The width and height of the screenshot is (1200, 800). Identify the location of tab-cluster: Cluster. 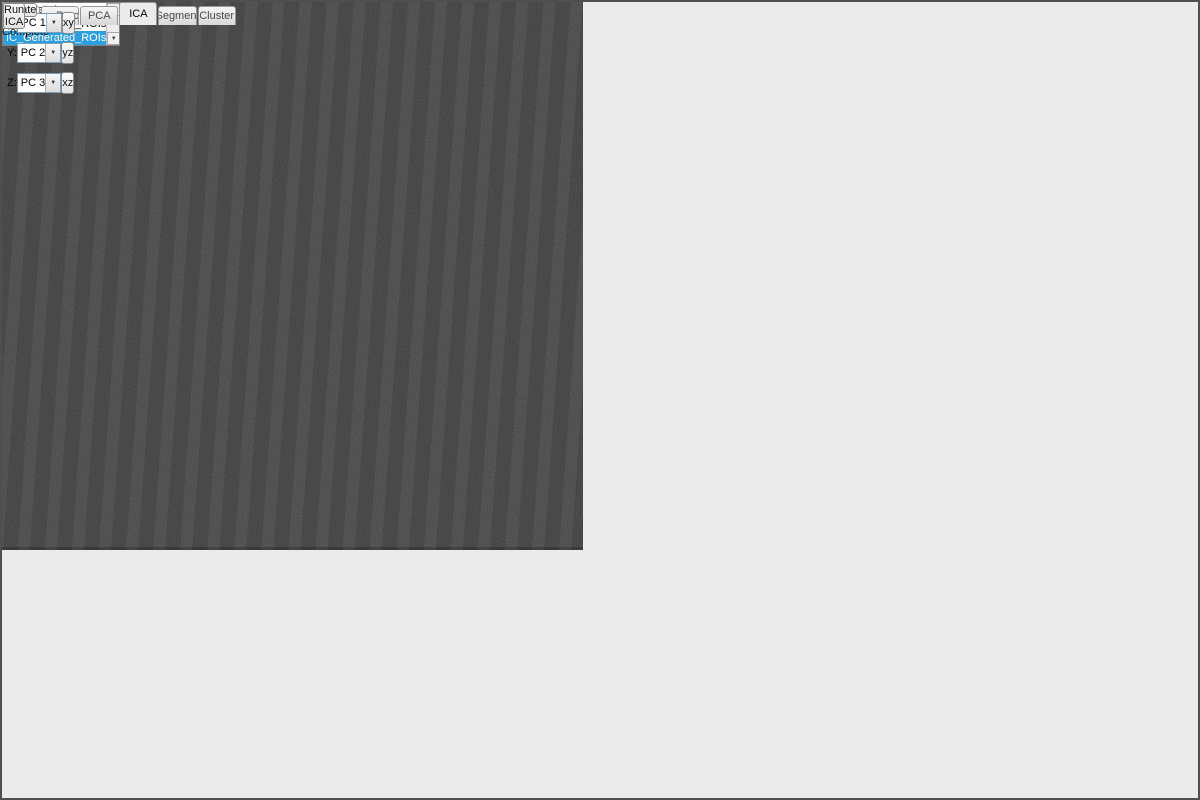
(216, 15).